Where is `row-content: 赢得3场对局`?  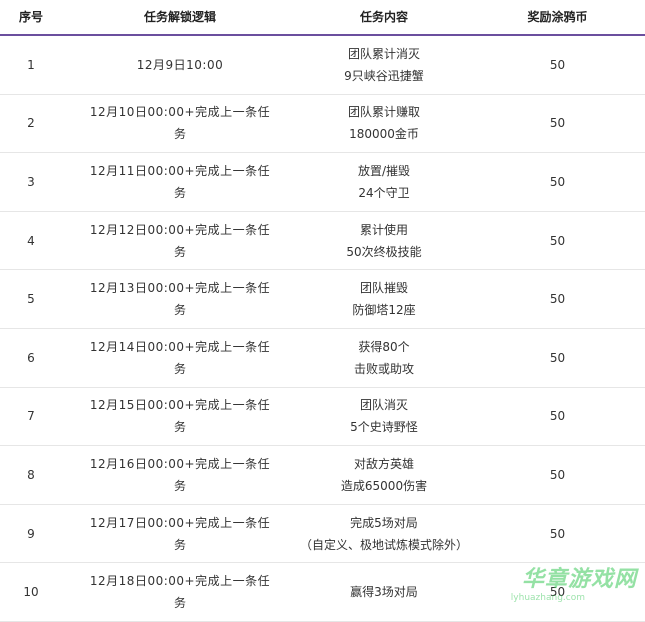
row-content: 赢得3场对局 is located at coordinates (384, 592).